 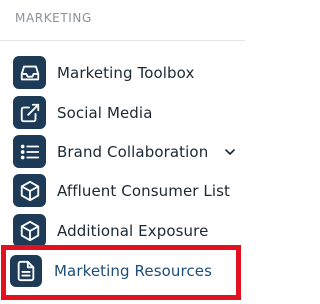 I want to click on inbox-tray-icon, so click(x=29, y=72).